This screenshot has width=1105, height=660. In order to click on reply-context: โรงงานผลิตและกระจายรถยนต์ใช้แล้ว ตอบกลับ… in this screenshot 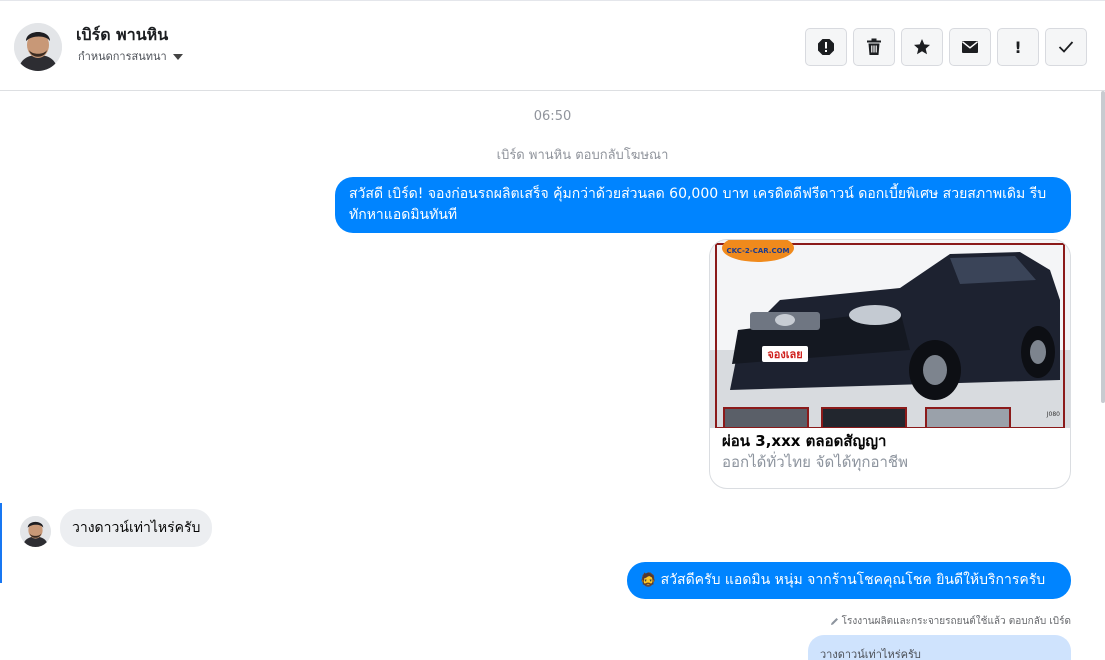, I will do `click(950, 621)`.